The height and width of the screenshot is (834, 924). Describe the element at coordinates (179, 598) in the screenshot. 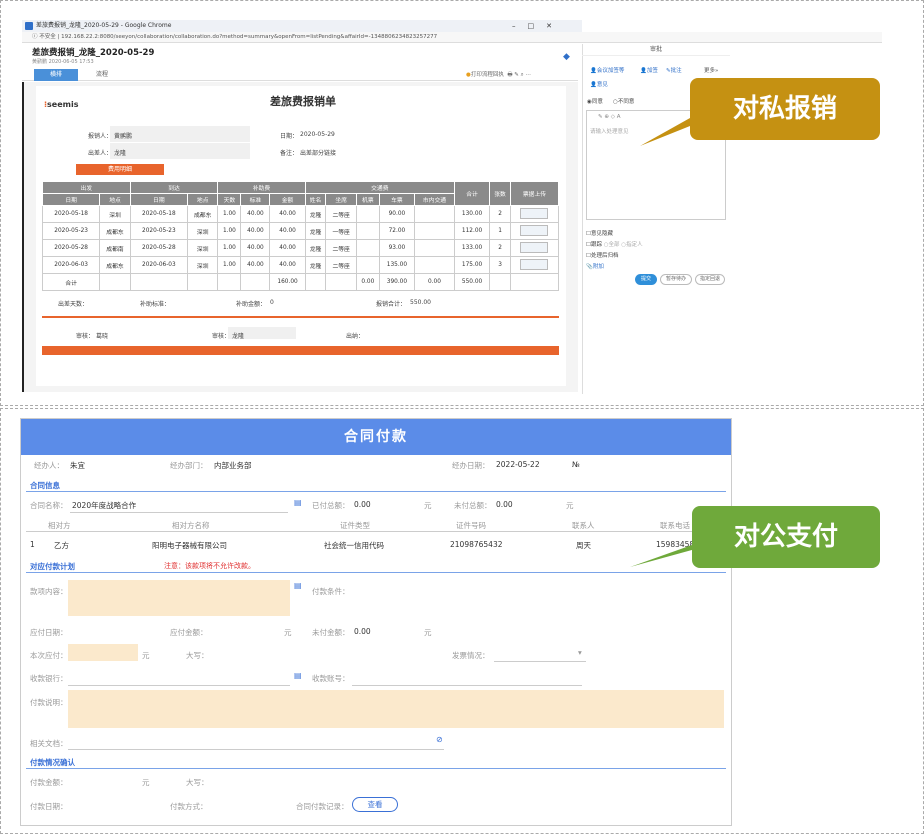

I see `content-field` at that location.